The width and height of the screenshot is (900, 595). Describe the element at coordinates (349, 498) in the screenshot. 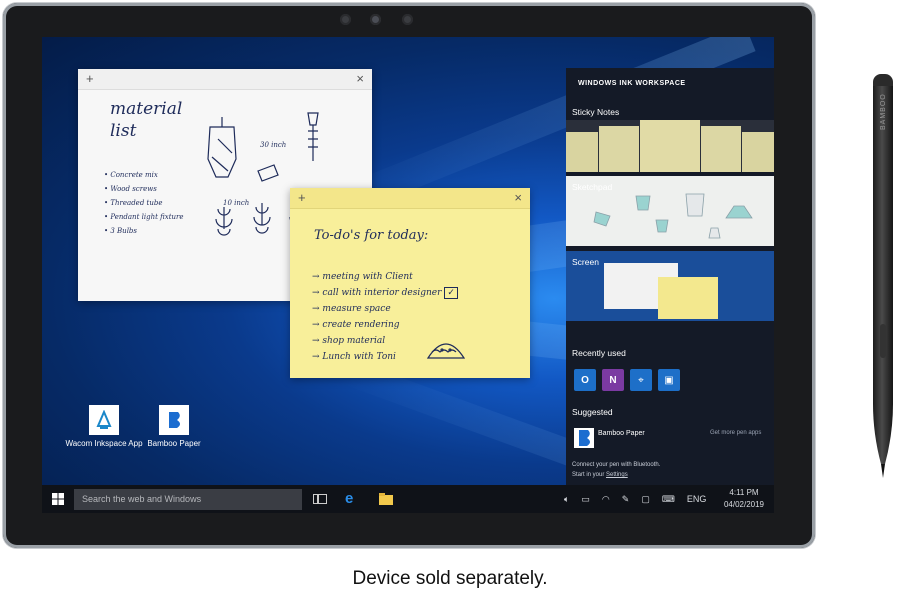

I see `edge-browser-icon: e` at that location.